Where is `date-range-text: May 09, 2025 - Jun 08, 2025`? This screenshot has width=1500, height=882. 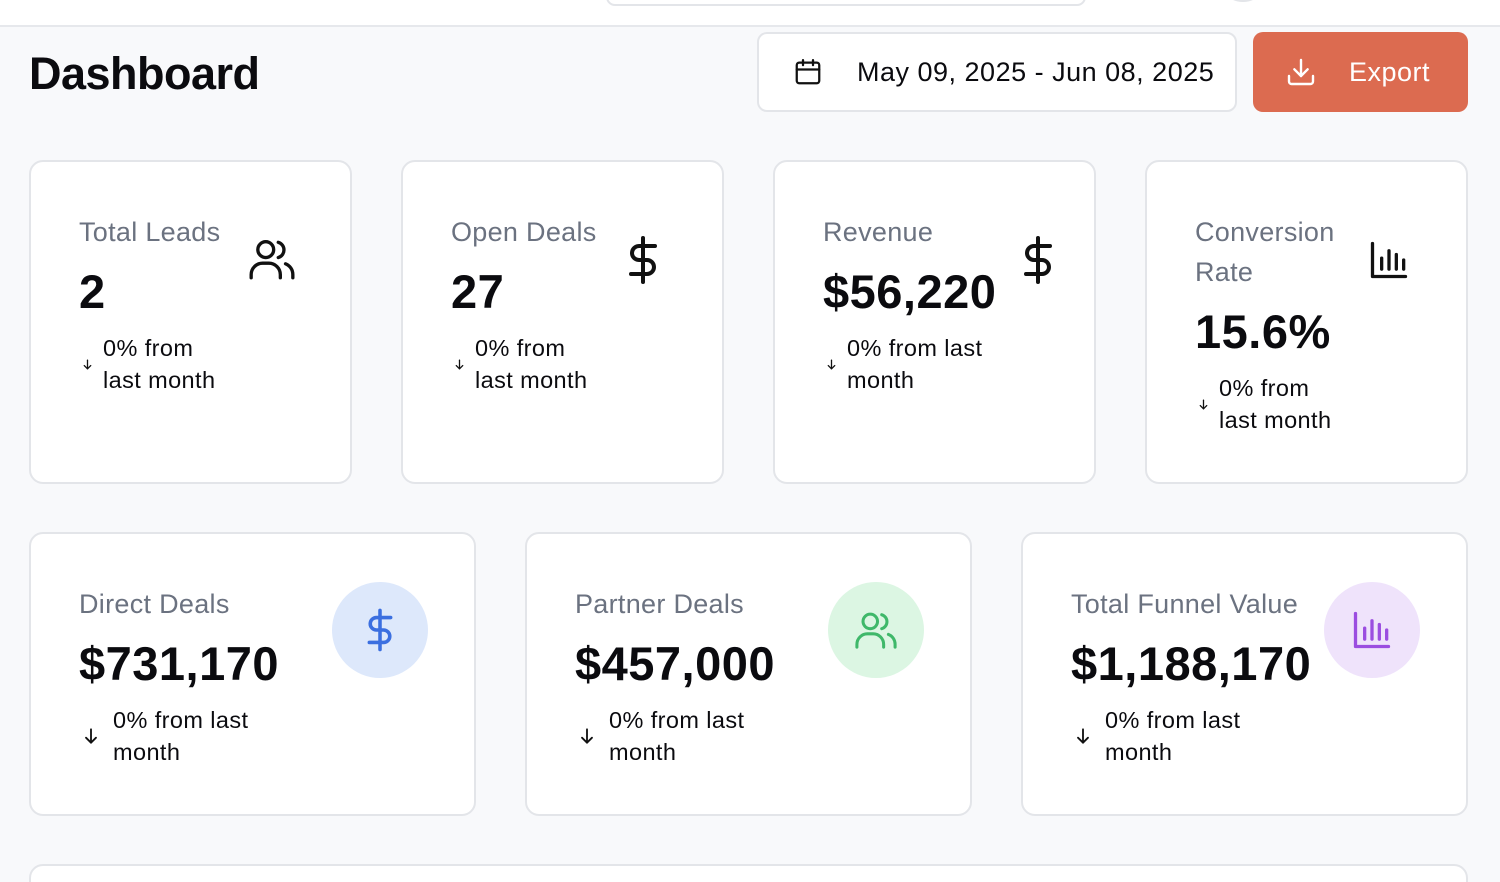 date-range-text: May 09, 2025 - Jun 08, 2025 is located at coordinates (1036, 71).